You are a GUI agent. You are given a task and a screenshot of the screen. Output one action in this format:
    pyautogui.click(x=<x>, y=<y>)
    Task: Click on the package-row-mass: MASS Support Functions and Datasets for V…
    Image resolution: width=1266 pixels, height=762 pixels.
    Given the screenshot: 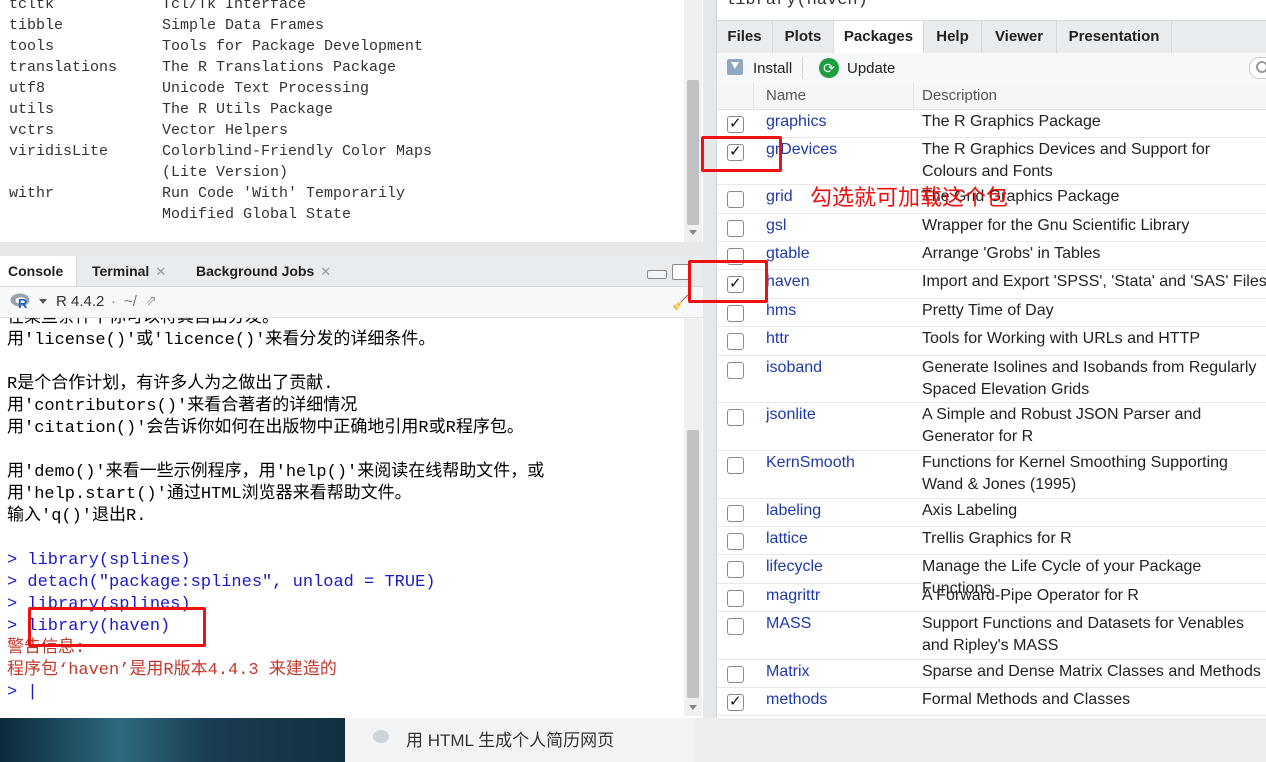 What is the action you would take?
    pyautogui.click(x=991, y=635)
    